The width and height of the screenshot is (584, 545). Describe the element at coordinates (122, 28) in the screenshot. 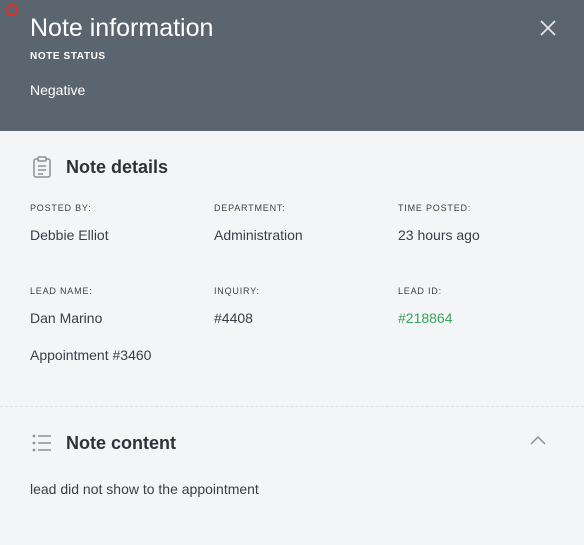

I see `page-title: Note information` at that location.